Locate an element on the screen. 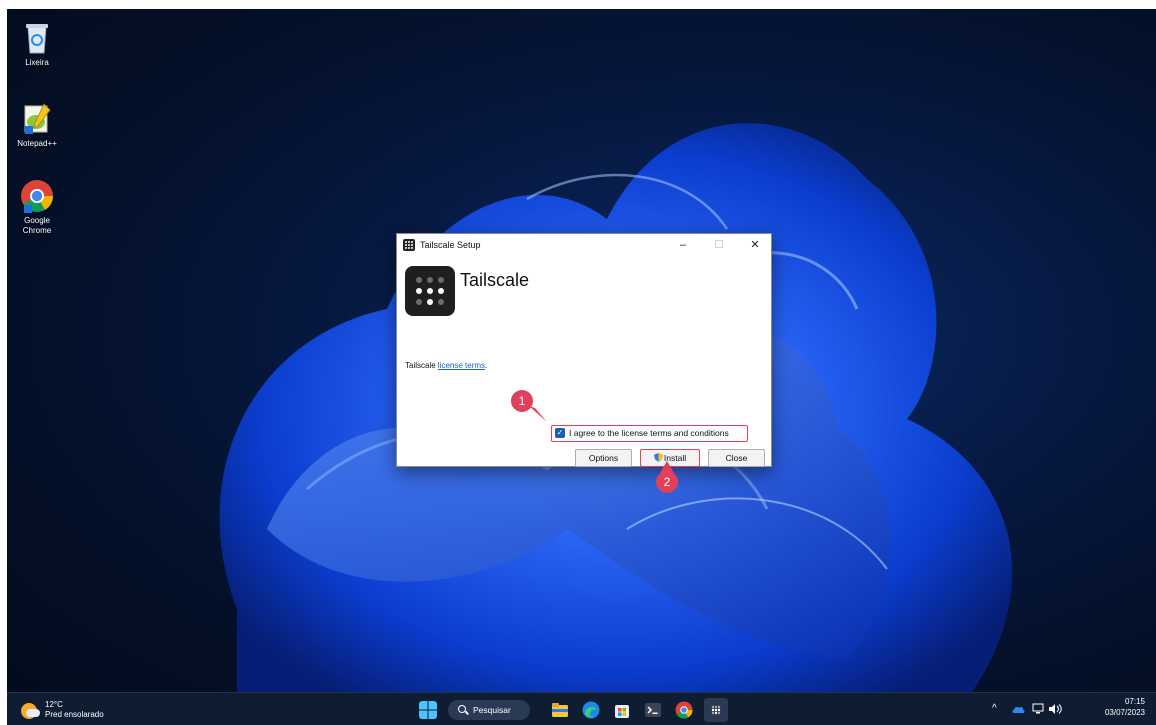  tray-clock: 07:15 03/07/2023 is located at coordinates (1121, 707).